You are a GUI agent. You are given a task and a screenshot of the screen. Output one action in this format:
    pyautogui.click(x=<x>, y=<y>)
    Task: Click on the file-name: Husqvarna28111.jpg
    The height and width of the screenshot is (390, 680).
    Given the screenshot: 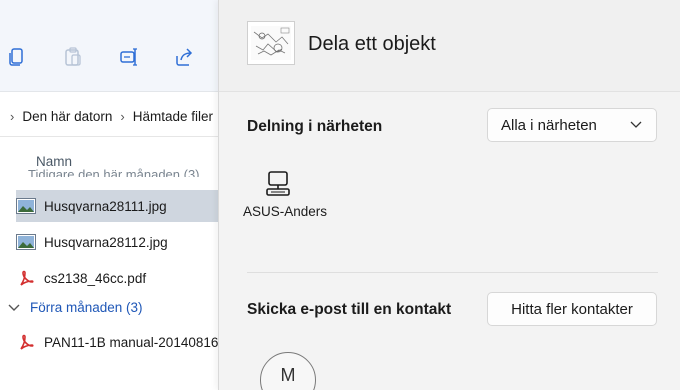 What is the action you would take?
    pyautogui.click(x=105, y=206)
    